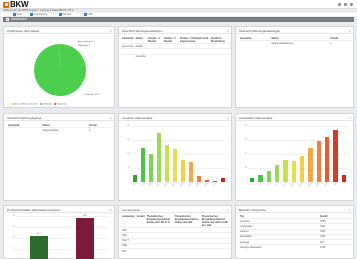 This screenshot has width=357, height=259. Describe the element at coordinates (131, 209) in the screenshot. I see `panel-title: Lampentypen` at that location.